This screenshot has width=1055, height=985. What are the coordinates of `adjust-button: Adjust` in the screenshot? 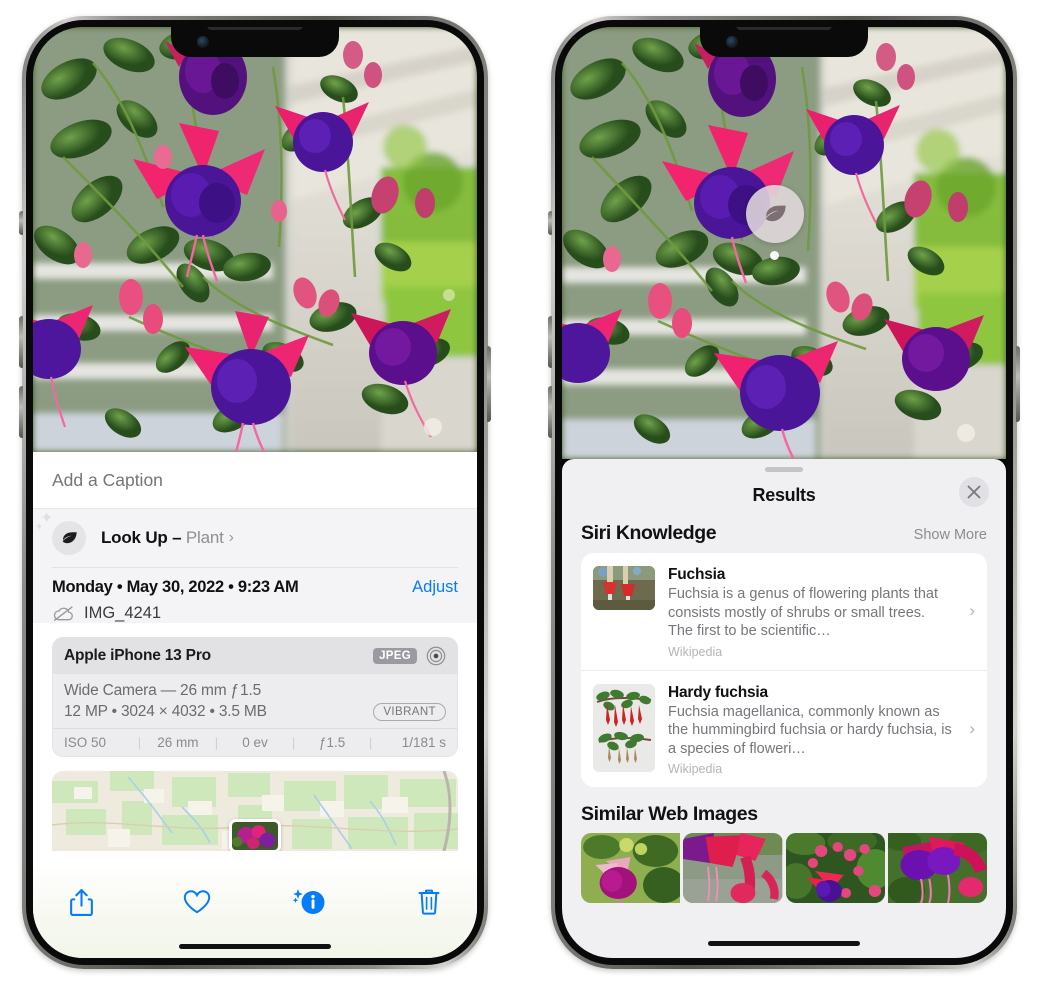 It's located at (435, 587).